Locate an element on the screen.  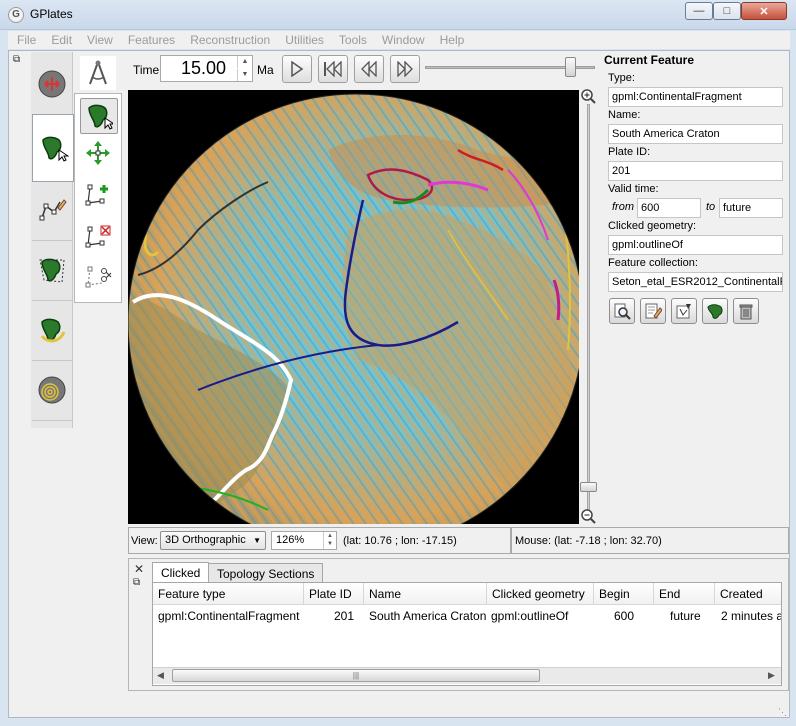
column-end: End is located at coordinates (684, 594).